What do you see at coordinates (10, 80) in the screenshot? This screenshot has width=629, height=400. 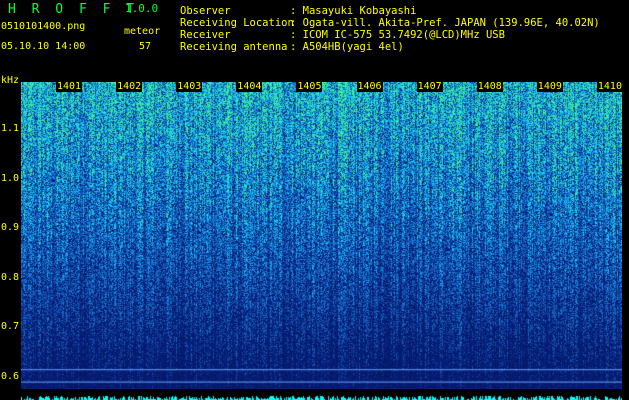 I see `axis-unit-label: kHz` at bounding box center [10, 80].